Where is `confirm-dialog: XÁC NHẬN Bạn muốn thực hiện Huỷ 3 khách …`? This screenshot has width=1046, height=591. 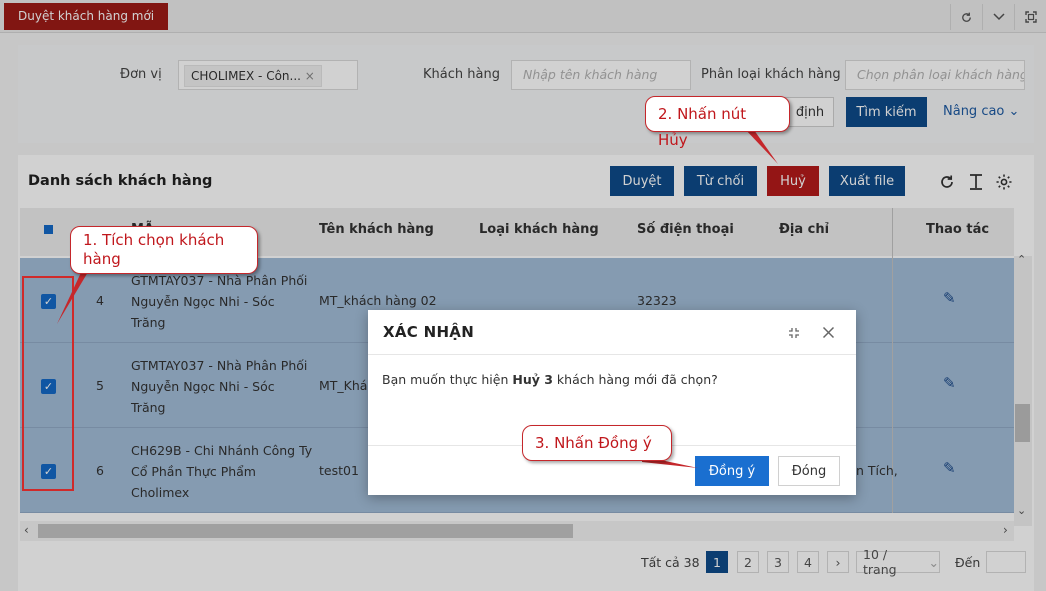
confirm-dialog: XÁC NHẬN Bạn muốn thực hiện Huỷ 3 khách … is located at coordinates (612, 402).